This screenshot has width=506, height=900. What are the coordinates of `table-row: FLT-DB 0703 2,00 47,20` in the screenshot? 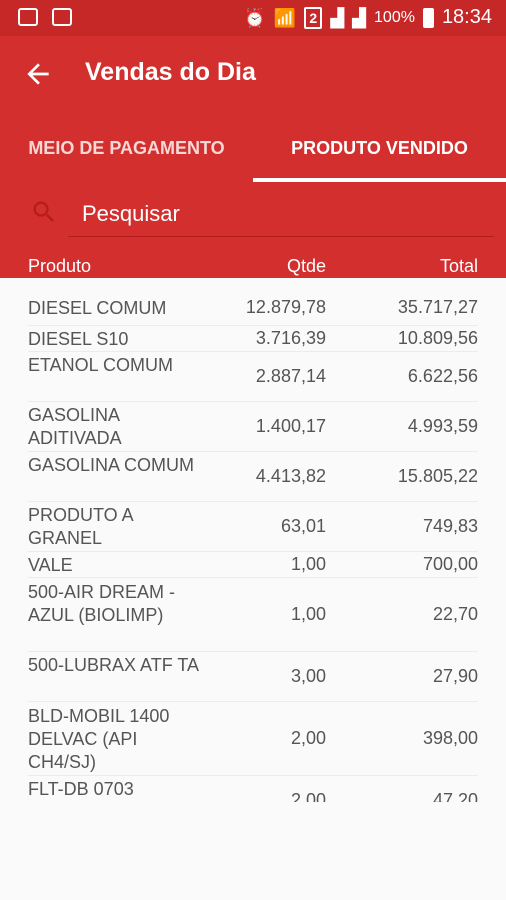 It's located at (253, 789).